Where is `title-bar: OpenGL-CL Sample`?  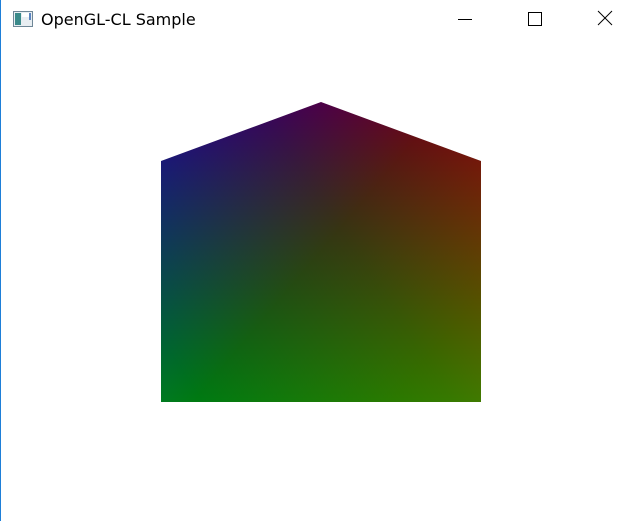
title-bar: OpenGL-CL Sample is located at coordinates (320, 20).